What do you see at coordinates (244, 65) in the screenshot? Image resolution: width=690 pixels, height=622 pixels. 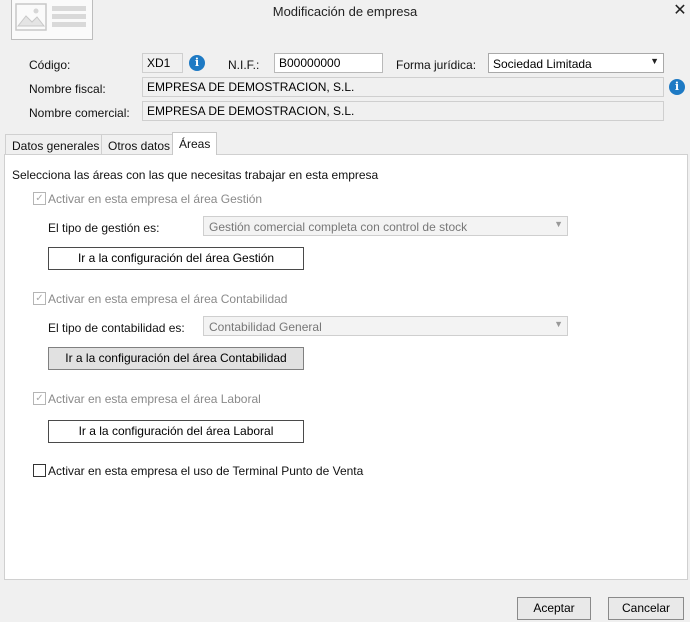 I see `nif-label: N.I.F.:` at bounding box center [244, 65].